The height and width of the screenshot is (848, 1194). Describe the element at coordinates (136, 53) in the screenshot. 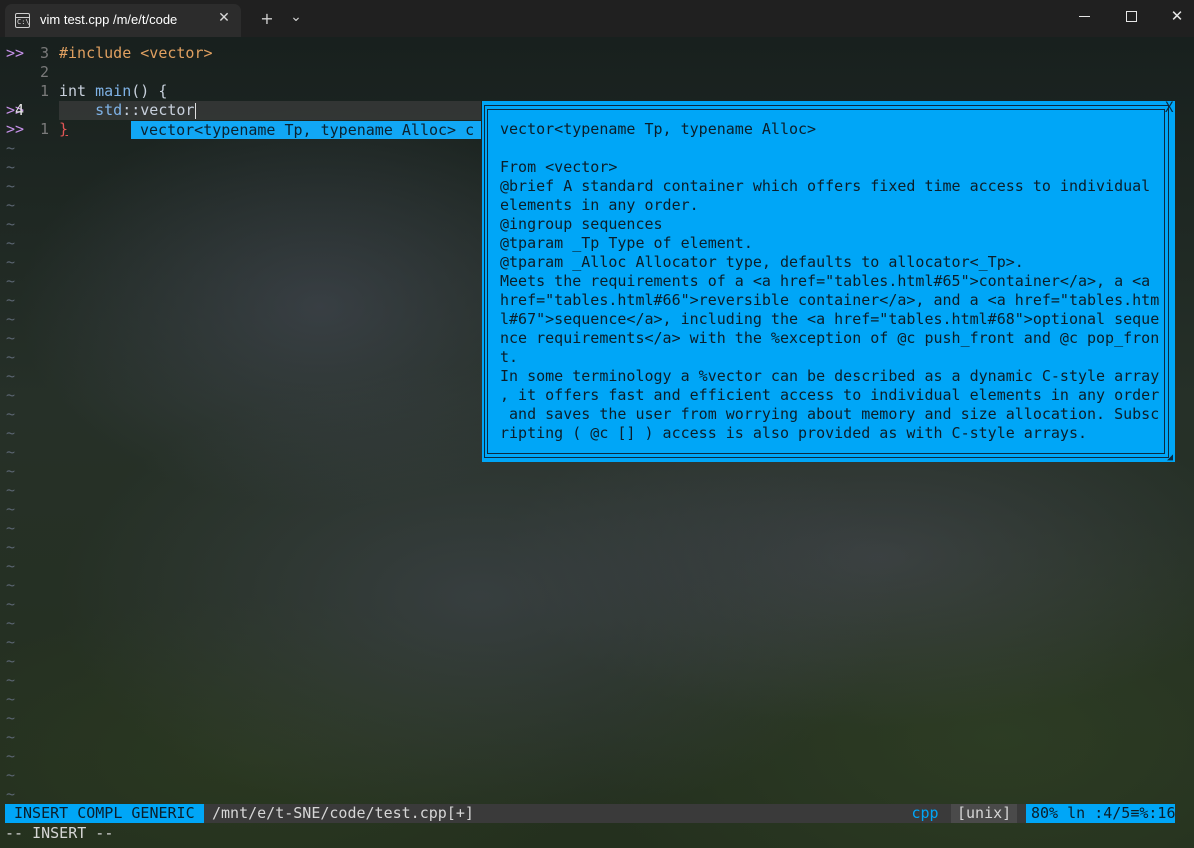

I see `code-line: #include <vector>` at that location.